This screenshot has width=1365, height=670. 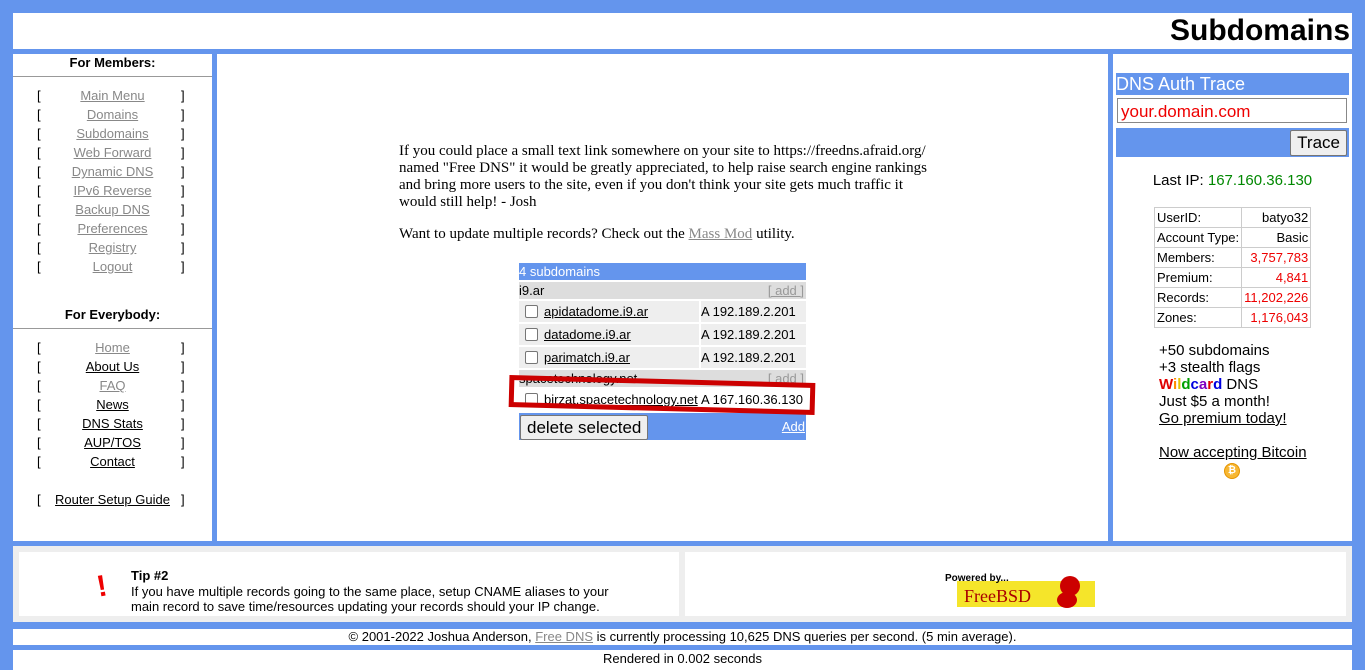 I want to click on mass-mod-link: Mass Mod, so click(x=721, y=234).